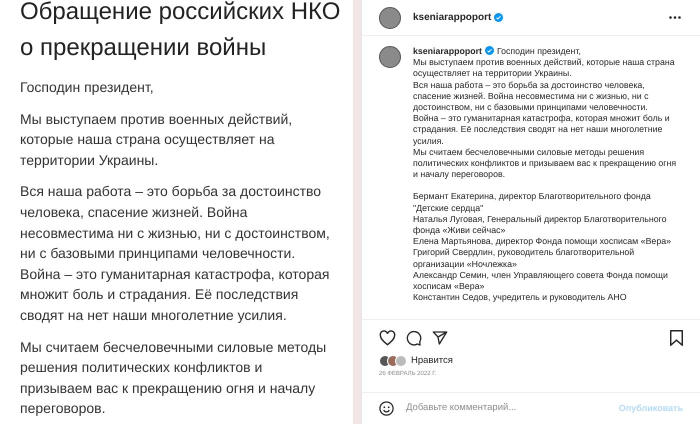 The image size is (700, 424). I want to click on bookmark-icon, so click(676, 338).